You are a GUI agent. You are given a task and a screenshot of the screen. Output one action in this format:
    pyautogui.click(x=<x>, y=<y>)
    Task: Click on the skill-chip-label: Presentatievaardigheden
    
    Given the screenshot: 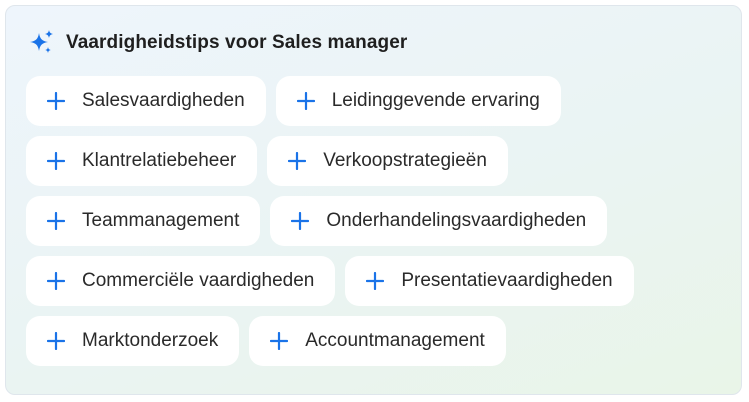 What is the action you would take?
    pyautogui.click(x=507, y=280)
    